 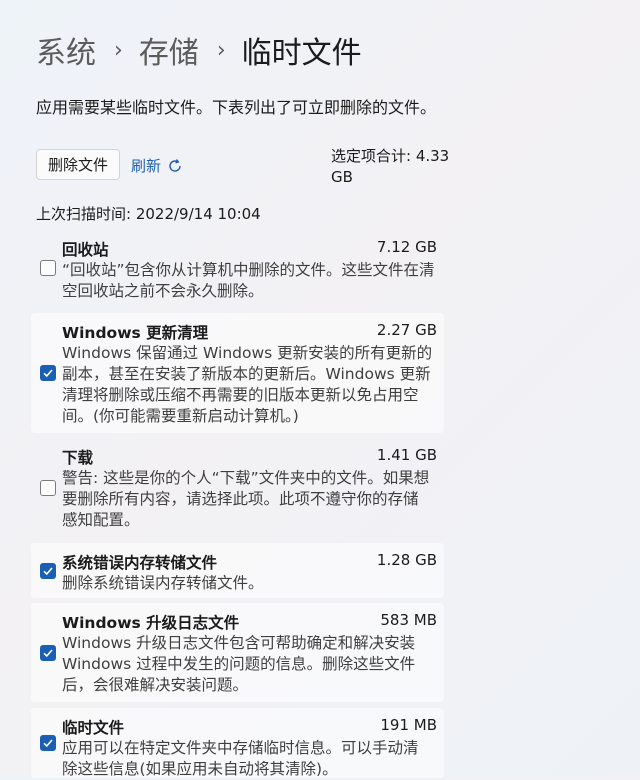 What do you see at coordinates (237, 570) in the screenshot?
I see `list-item: 系统错误内存转储文件 1.28 GB 删除系统错误内存转储文件。` at bounding box center [237, 570].